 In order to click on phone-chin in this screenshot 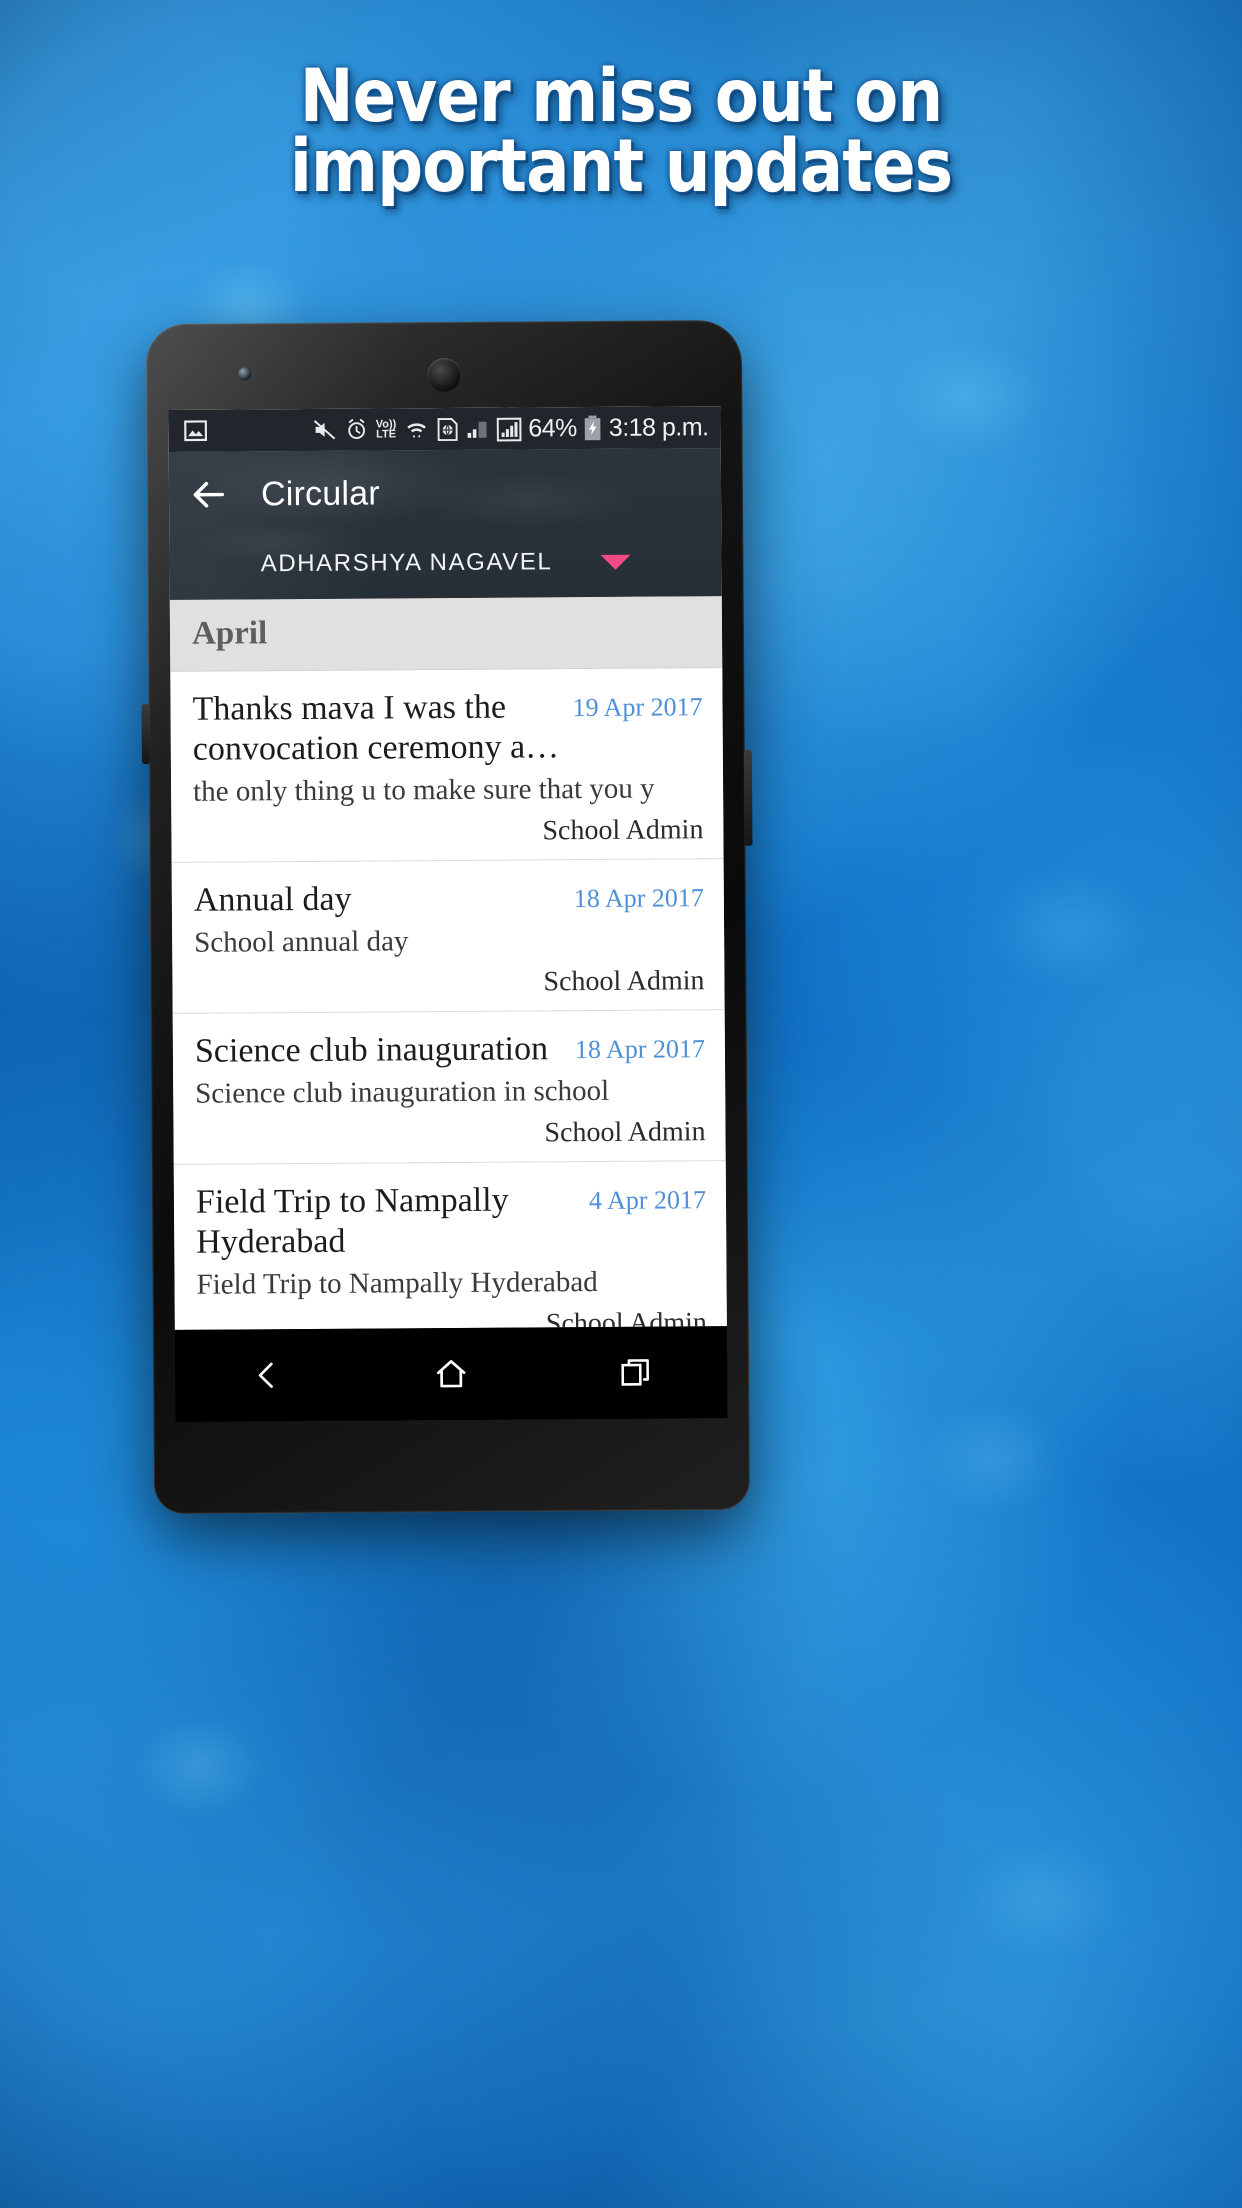, I will do `click(452, 1466)`.